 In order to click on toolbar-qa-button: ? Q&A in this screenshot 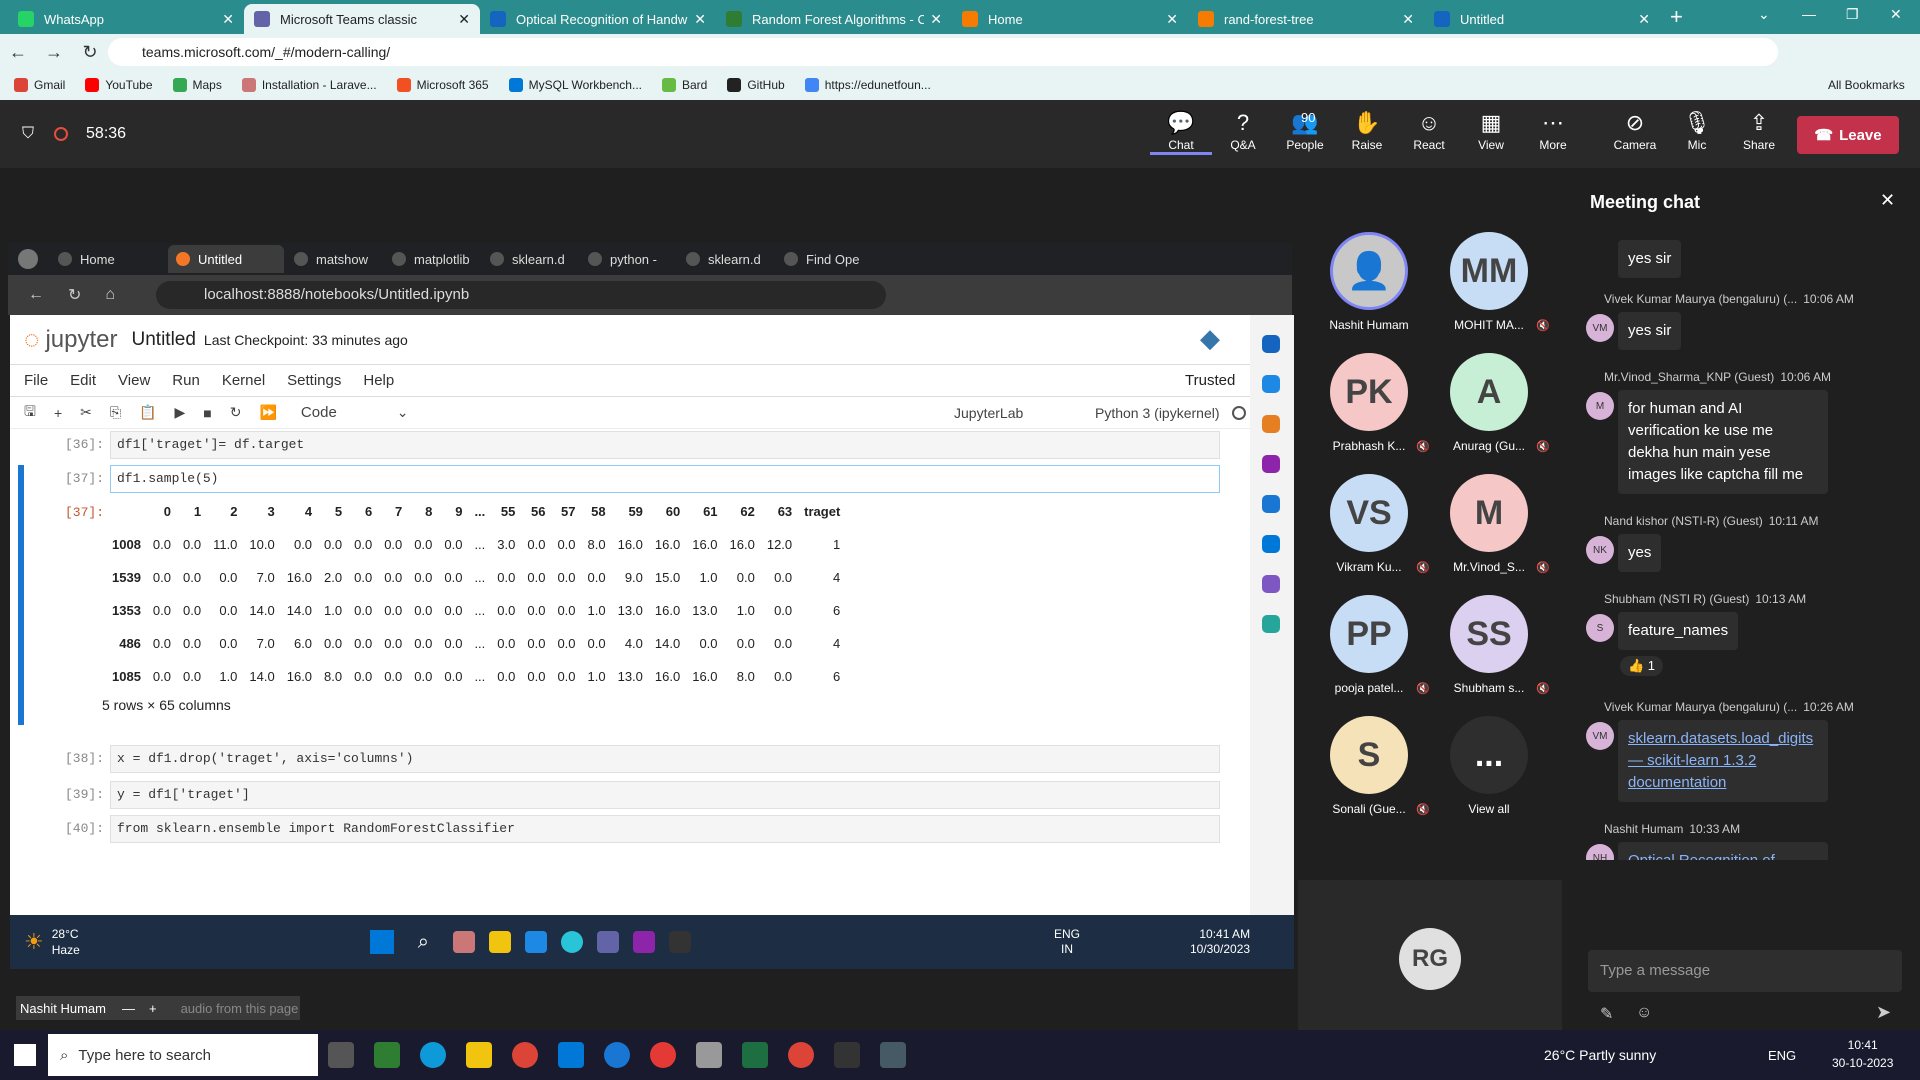, I will do `click(1243, 132)`.